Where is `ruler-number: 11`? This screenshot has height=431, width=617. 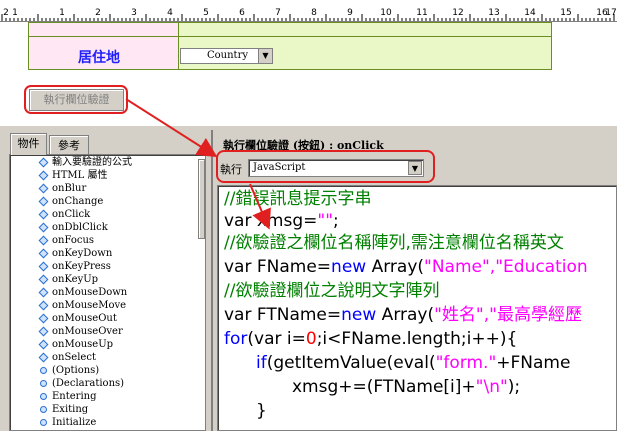 ruler-number: 11 is located at coordinates (422, 13).